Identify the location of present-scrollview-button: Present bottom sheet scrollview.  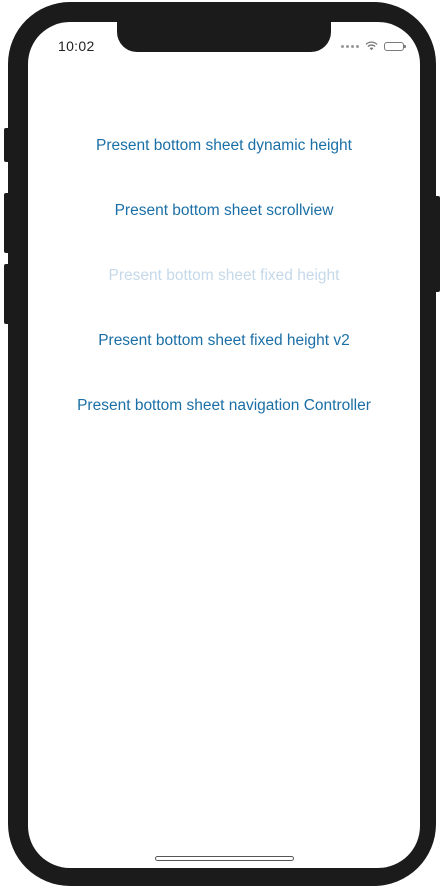
(224, 229).